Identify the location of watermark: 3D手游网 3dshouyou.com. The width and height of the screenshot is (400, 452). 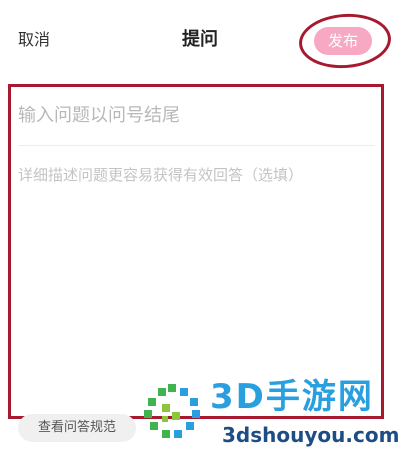
(270, 414).